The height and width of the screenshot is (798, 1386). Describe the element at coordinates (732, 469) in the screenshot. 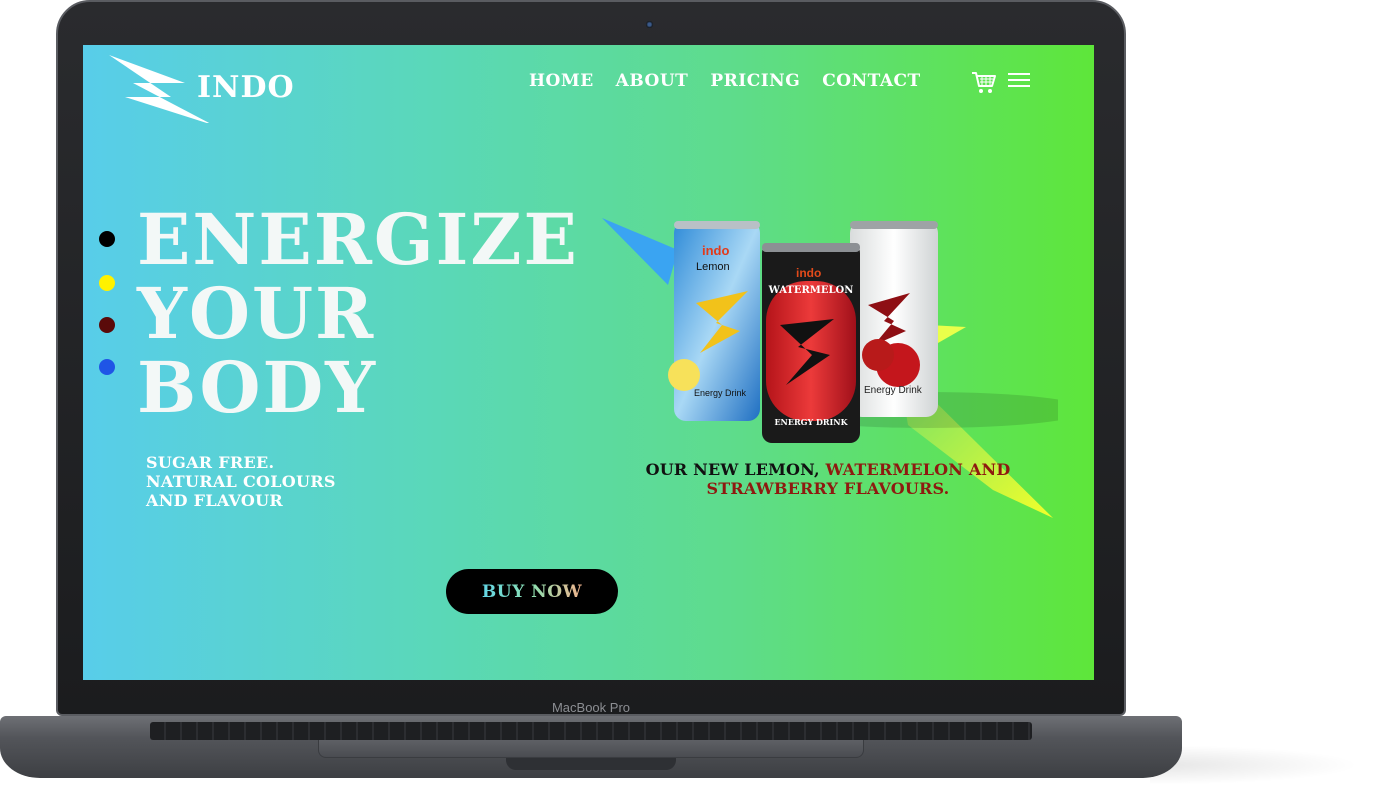

I see `flavours-part-1: OUR NEW LEMON,` at that location.